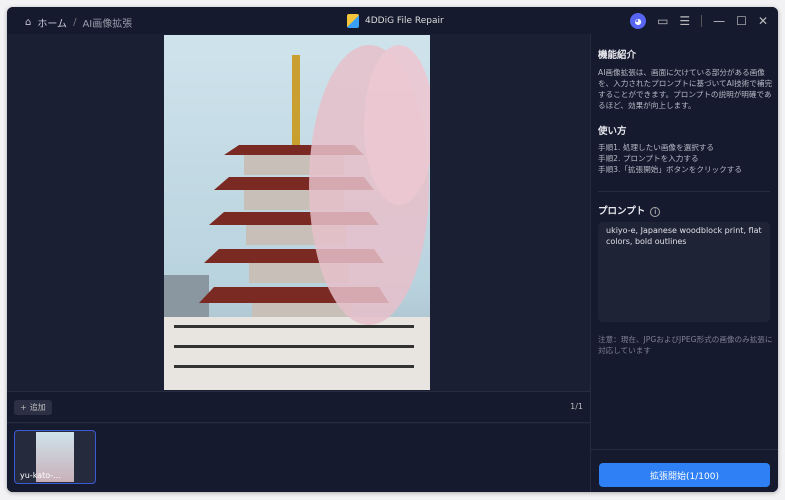  Describe the element at coordinates (576, 406) in the screenshot. I see `page-count: 1/1` at that location.